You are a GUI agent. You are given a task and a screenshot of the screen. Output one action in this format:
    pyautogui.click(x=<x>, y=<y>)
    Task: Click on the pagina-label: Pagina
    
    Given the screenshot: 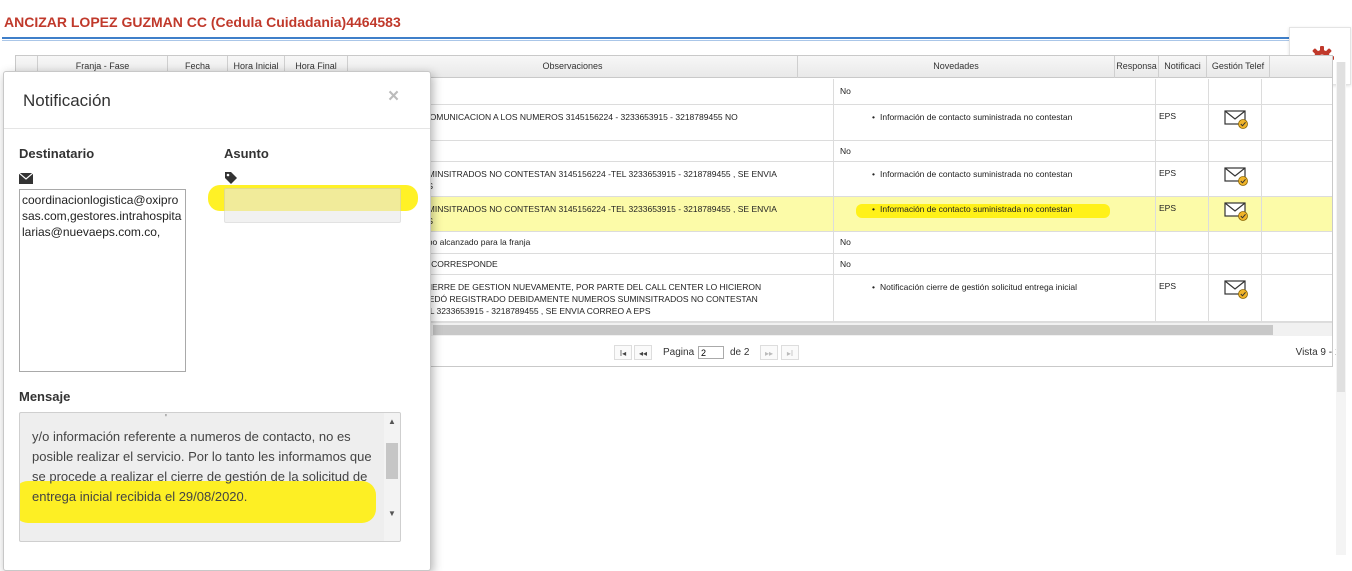 What is the action you would take?
    pyautogui.click(x=679, y=352)
    